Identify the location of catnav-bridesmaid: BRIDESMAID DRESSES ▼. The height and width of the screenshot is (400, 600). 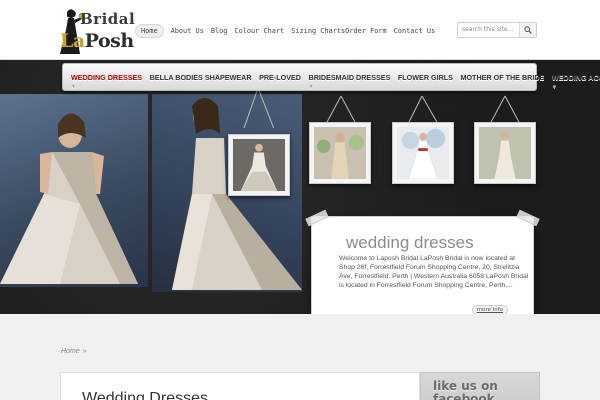
(349, 81).